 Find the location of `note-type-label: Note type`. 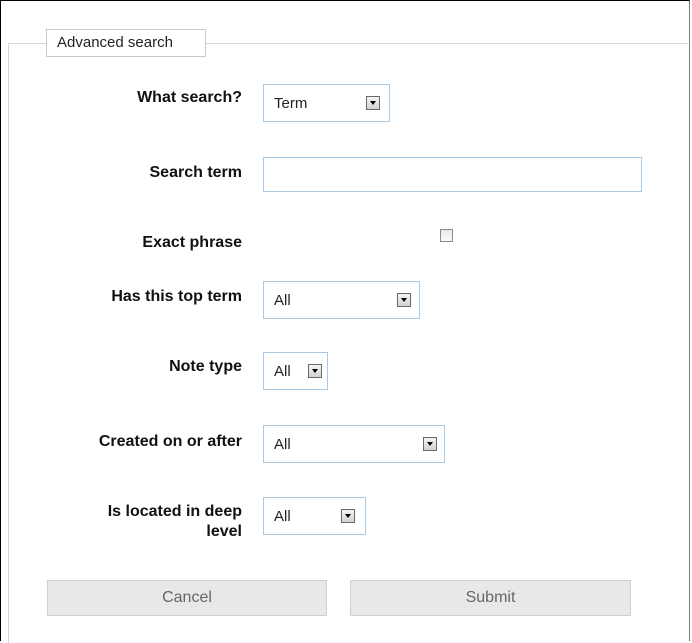

note-type-label: Note type is located at coordinates (205, 366).